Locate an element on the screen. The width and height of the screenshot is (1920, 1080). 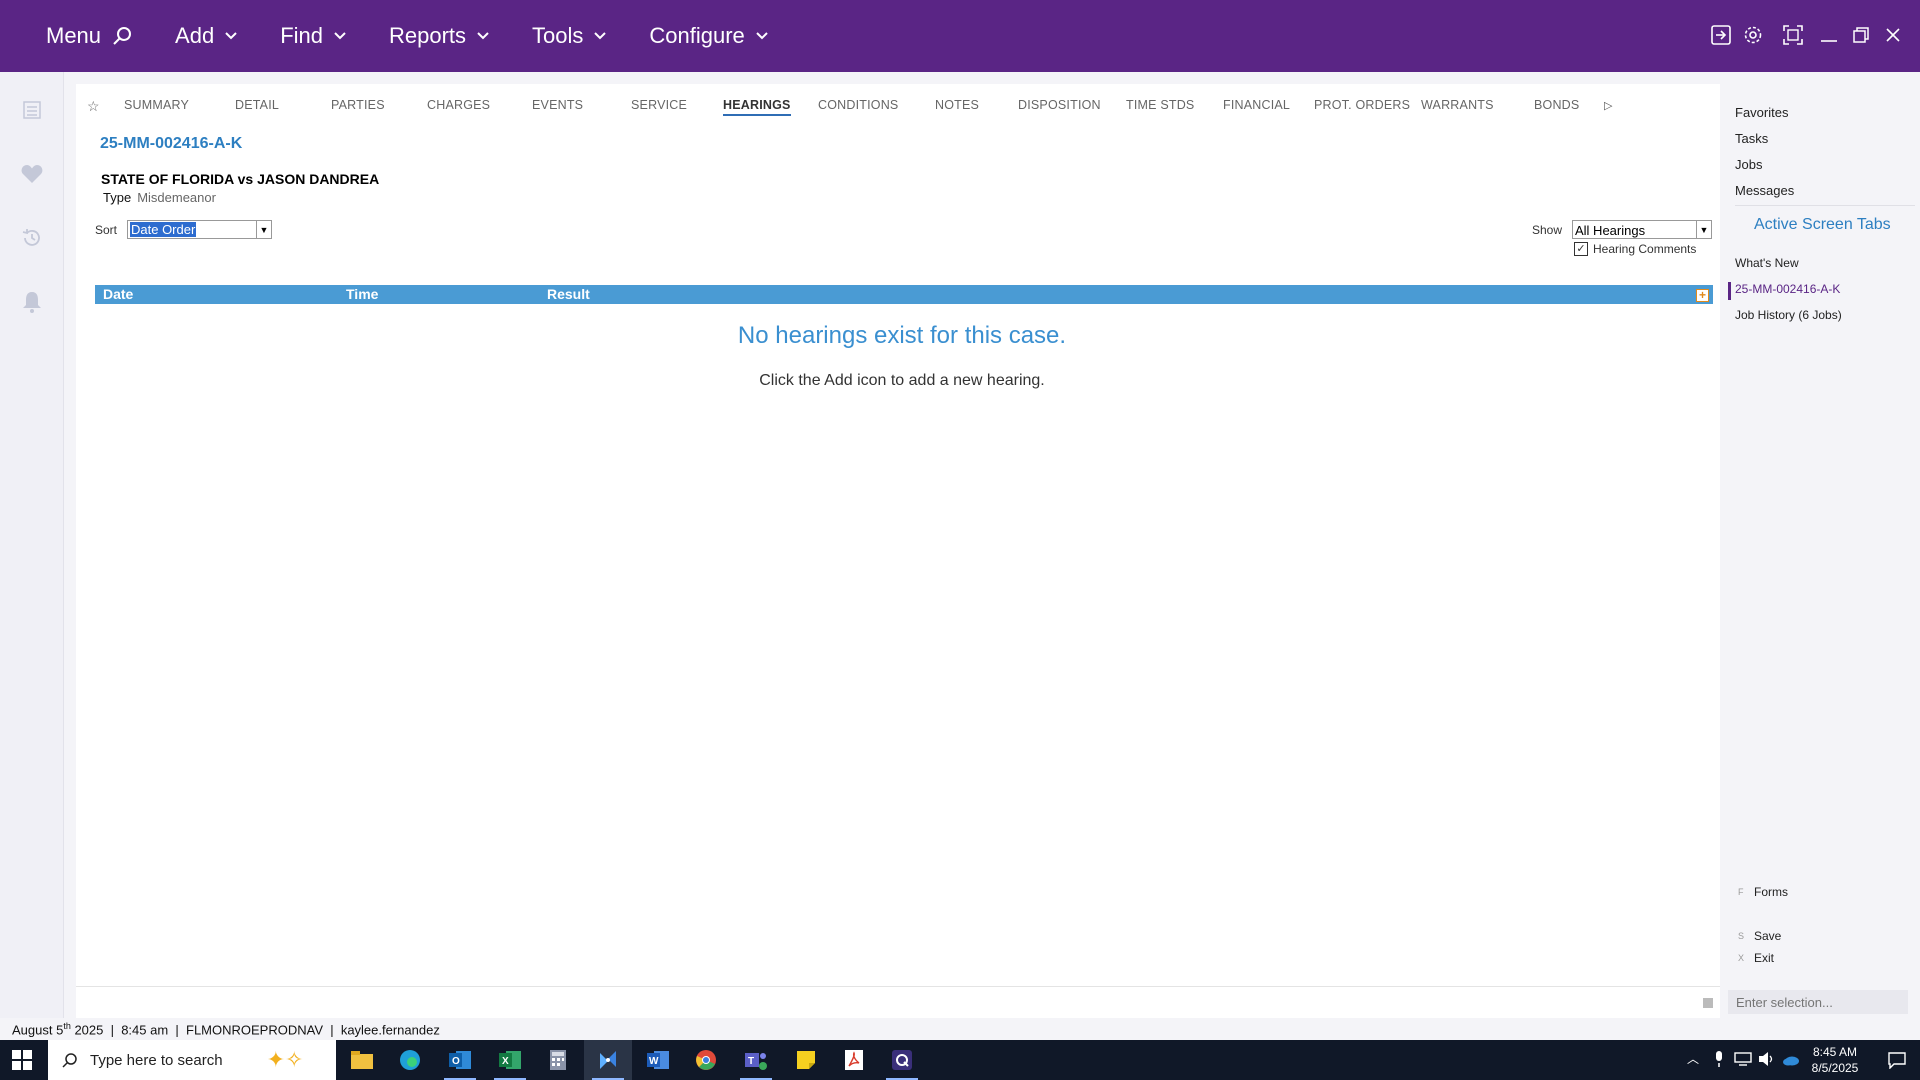
teams-icon: T is located at coordinates (756, 1060).